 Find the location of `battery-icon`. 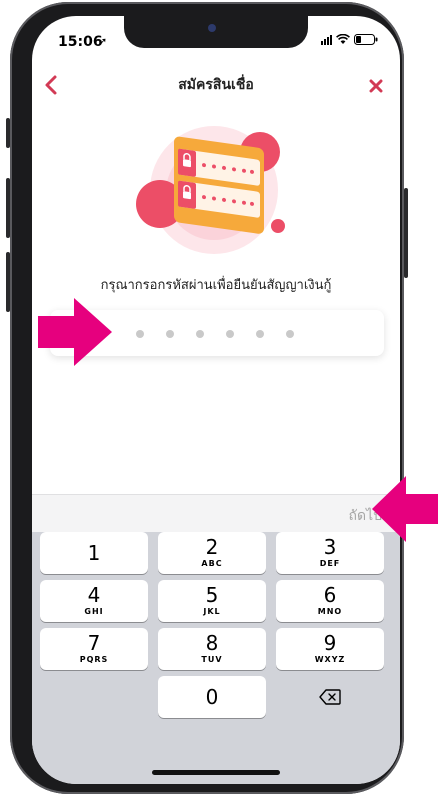

battery-icon is located at coordinates (366, 39).